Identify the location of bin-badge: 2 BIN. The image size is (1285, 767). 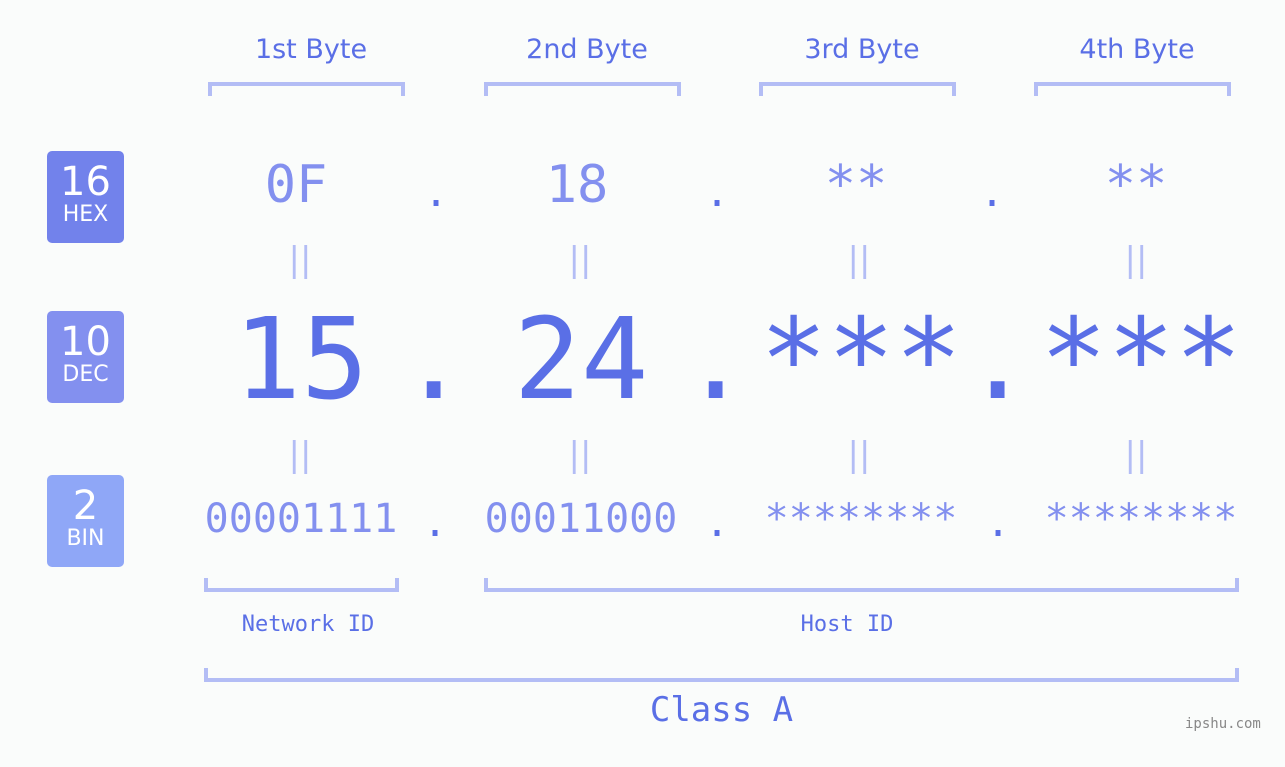
(85, 521).